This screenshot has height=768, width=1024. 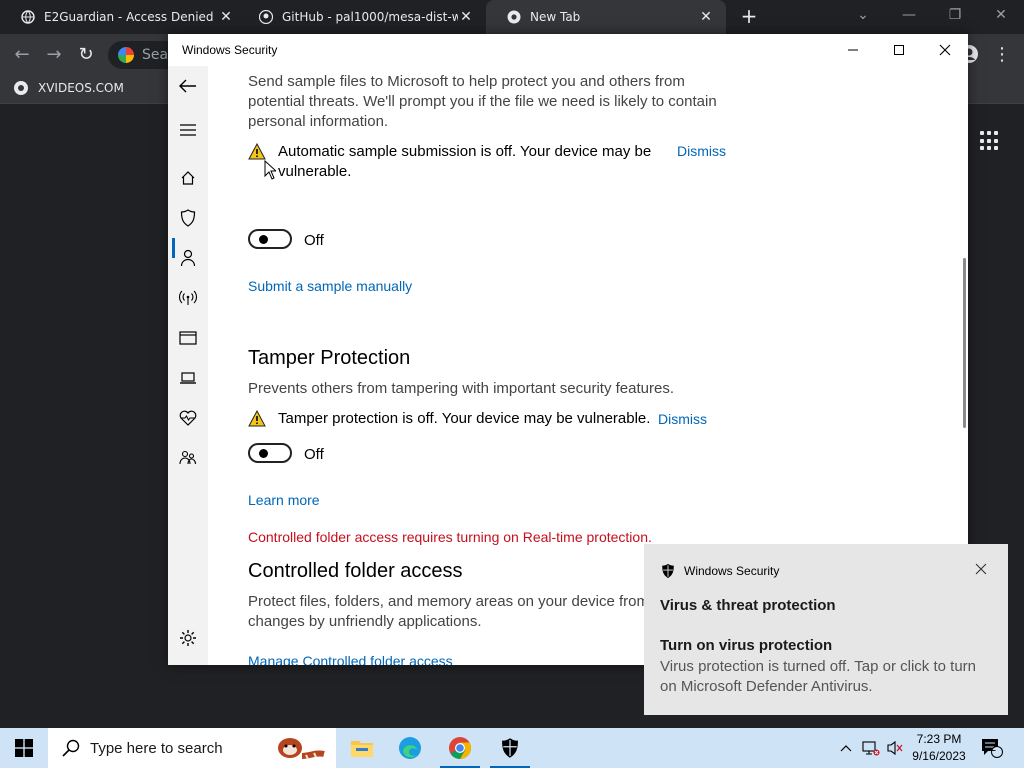 What do you see at coordinates (188, 258) in the screenshot?
I see `person-icon` at bounding box center [188, 258].